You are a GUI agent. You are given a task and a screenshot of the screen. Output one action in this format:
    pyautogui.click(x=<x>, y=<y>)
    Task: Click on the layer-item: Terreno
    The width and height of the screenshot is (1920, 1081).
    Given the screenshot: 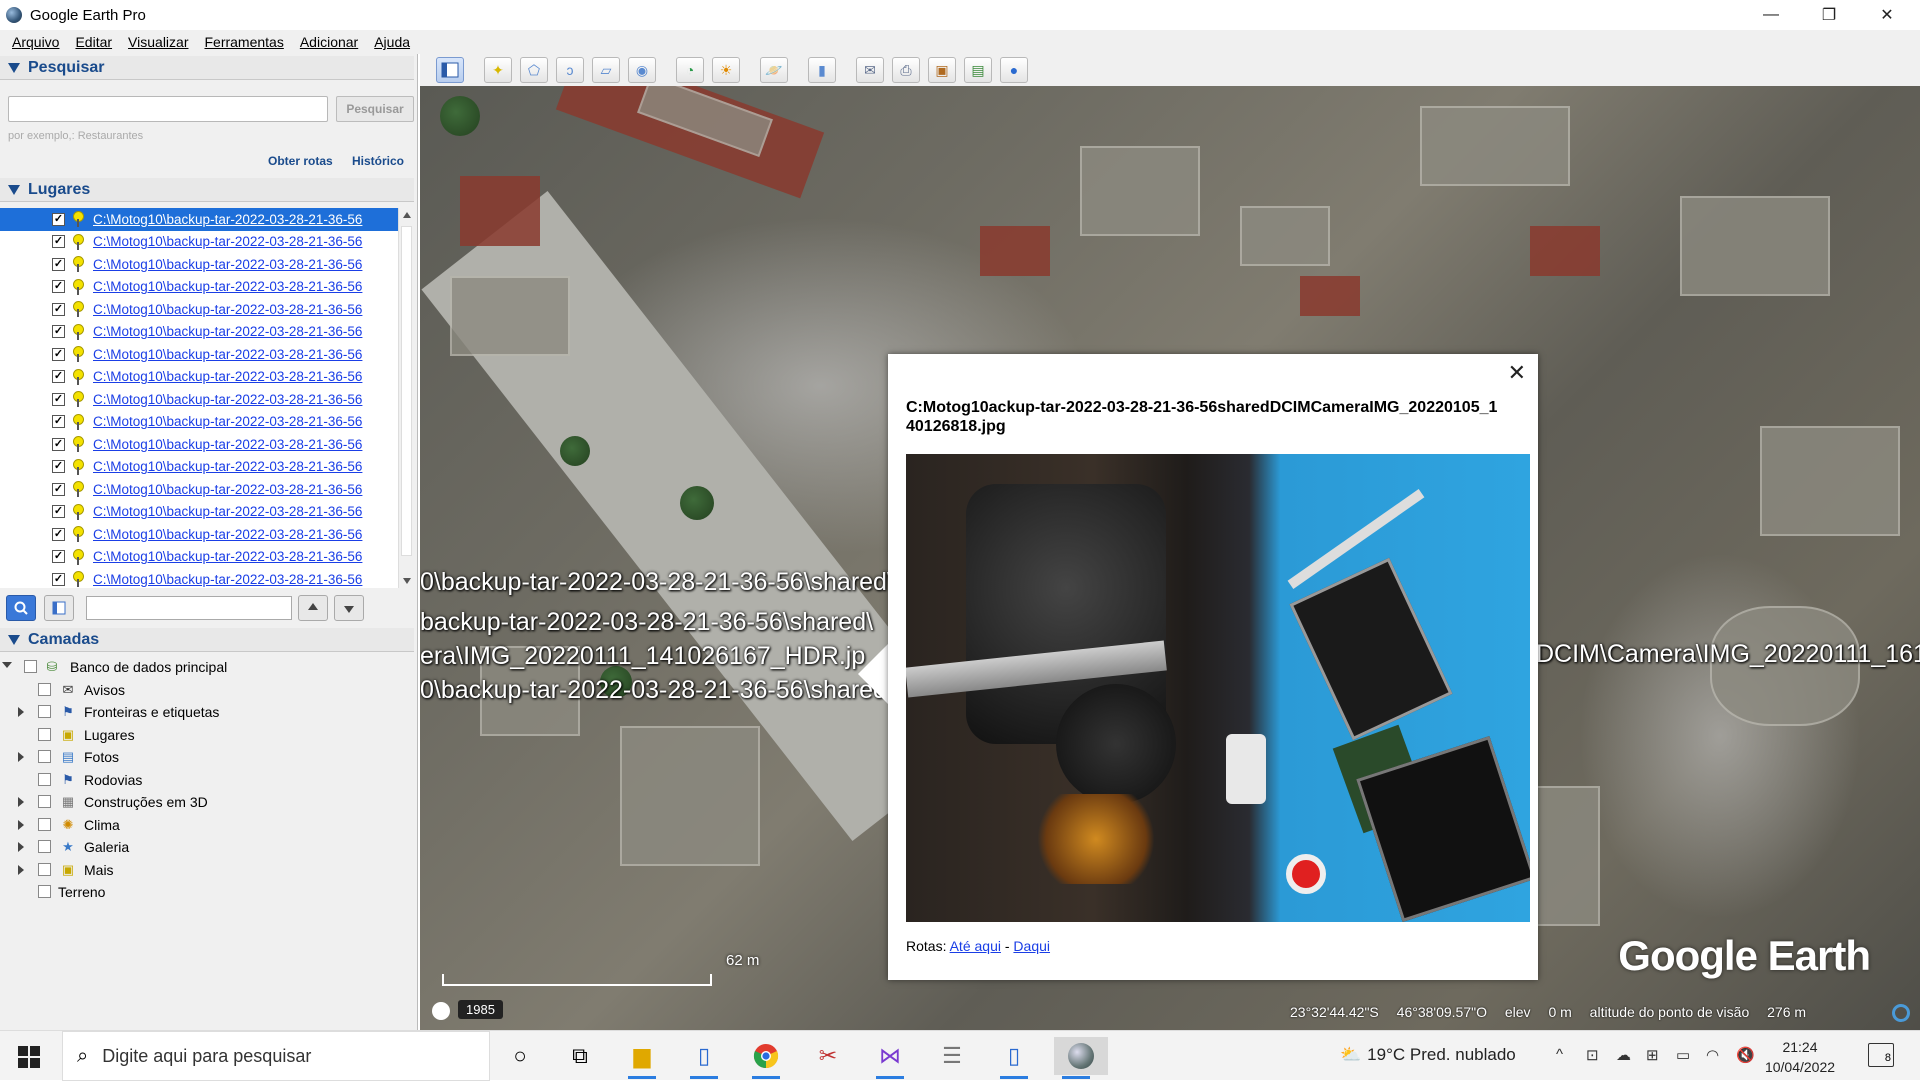 What is the action you would take?
    pyautogui.click(x=207, y=892)
    